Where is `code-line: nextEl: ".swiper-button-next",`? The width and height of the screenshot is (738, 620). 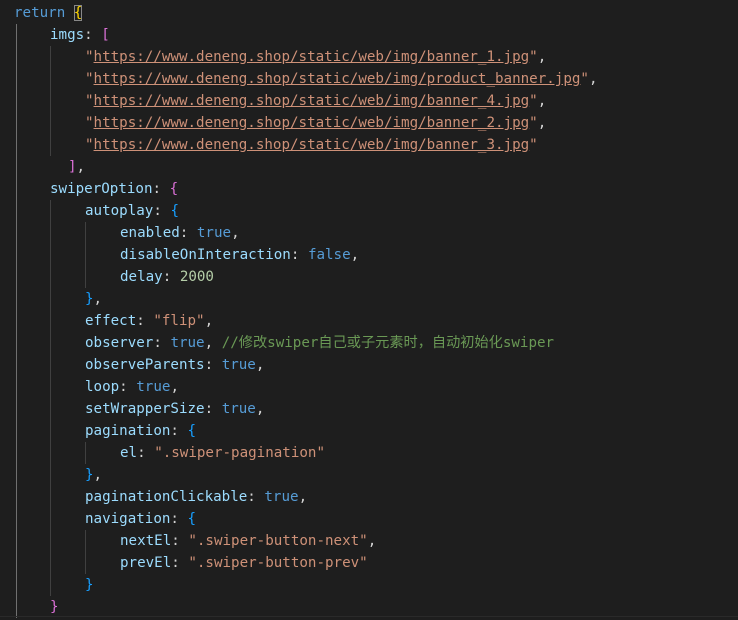 code-line: nextEl: ".swiper-button-next", is located at coordinates (248, 541).